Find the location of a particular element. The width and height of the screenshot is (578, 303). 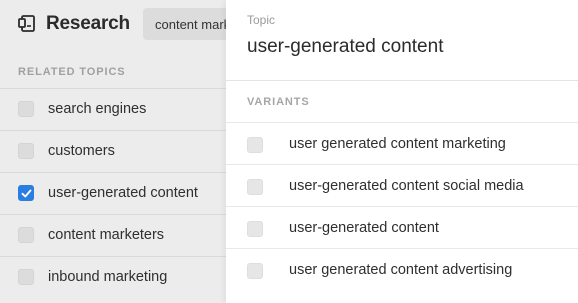

variant-item: user-generated content social media is located at coordinates (402, 185).